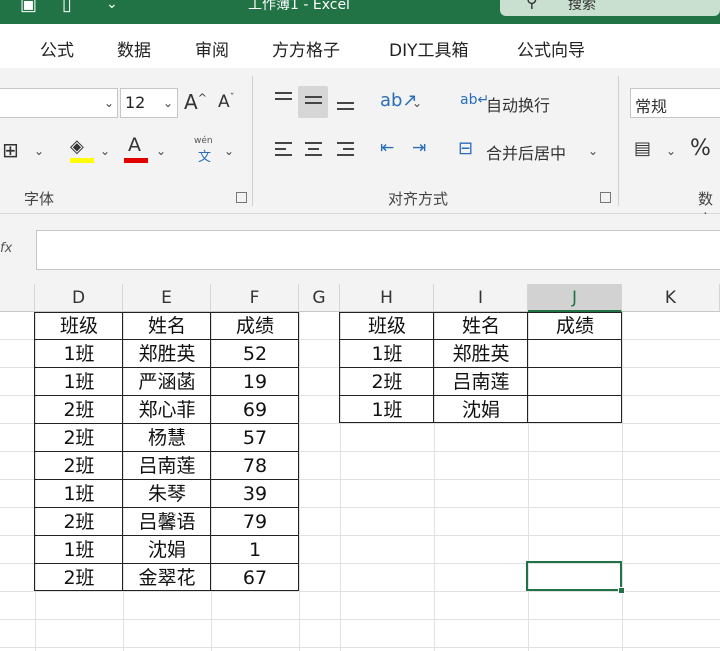 Image resolution: width=720 pixels, height=651 pixels. I want to click on tab-formulas: 公式, so click(57, 48).